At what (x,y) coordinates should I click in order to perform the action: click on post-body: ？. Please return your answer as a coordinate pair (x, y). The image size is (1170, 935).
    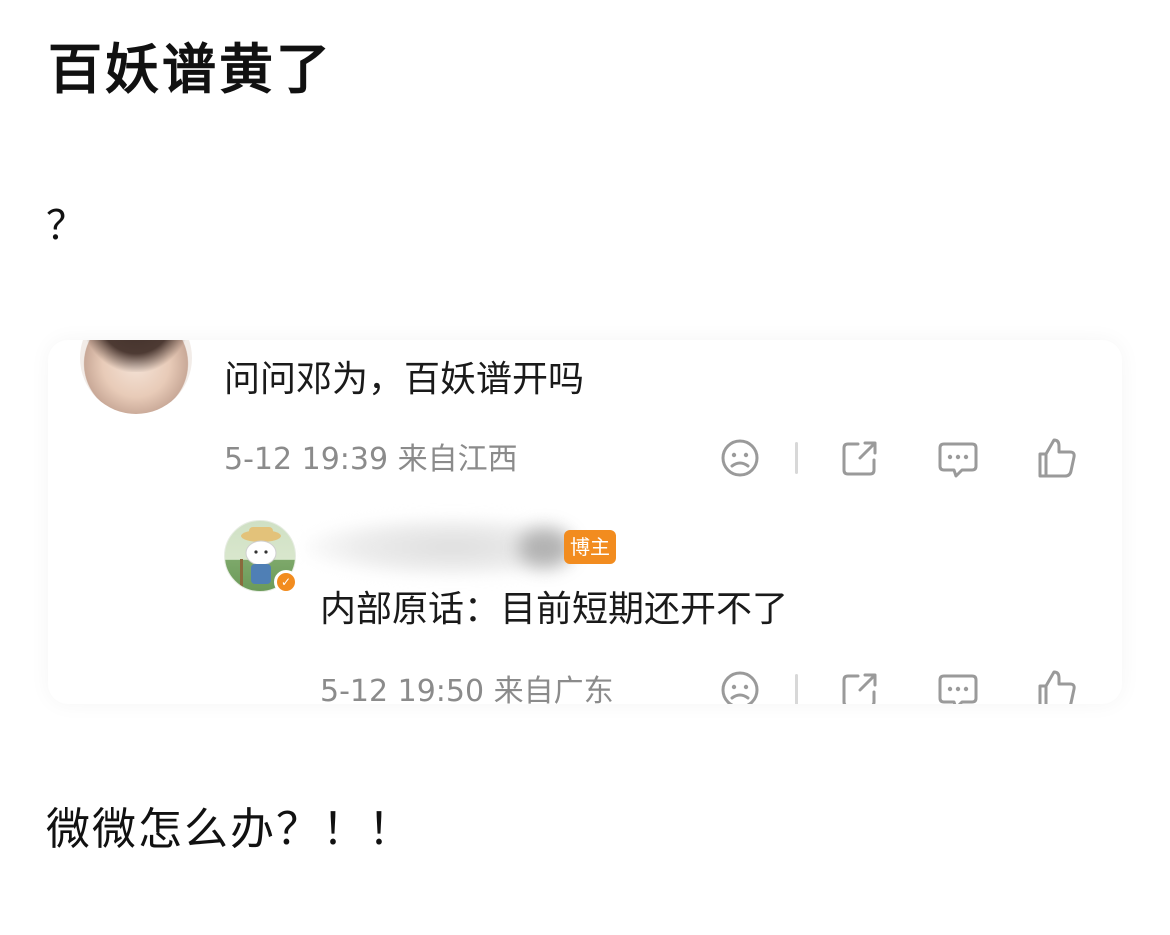
    Looking at the image, I should click on (66, 226).